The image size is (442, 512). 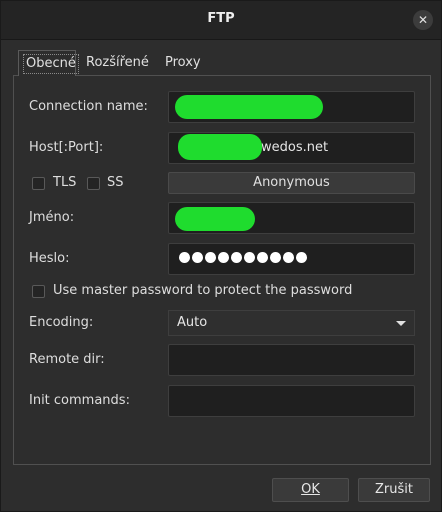 What do you see at coordinates (401, 323) in the screenshot?
I see `chevron-down-icon` at bounding box center [401, 323].